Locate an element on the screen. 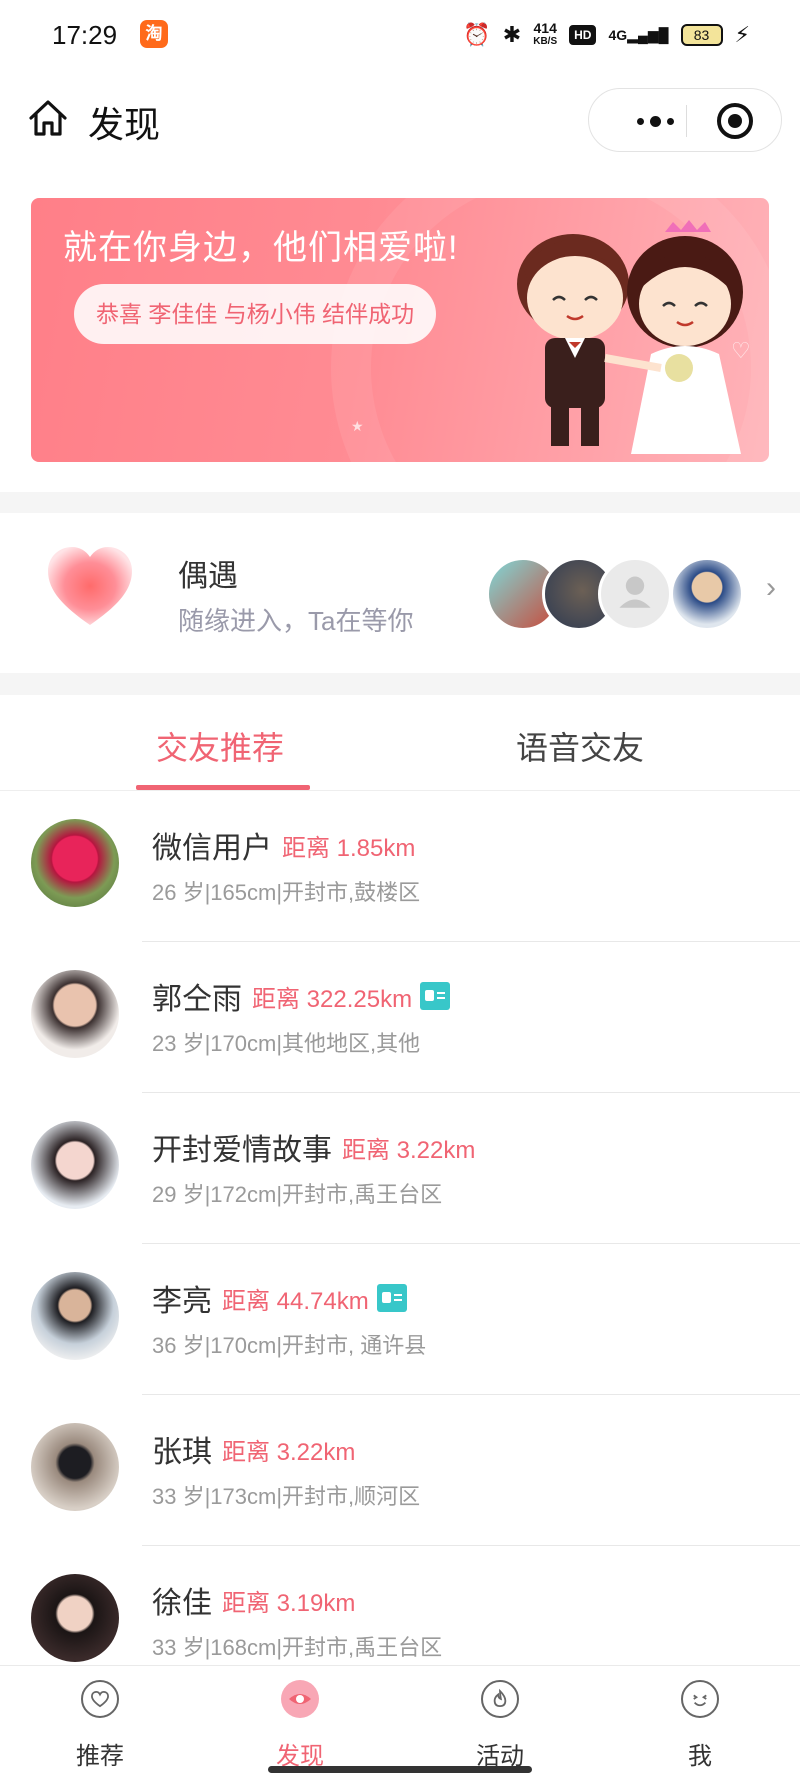  navbar: 发现 is located at coordinates (400, 122).